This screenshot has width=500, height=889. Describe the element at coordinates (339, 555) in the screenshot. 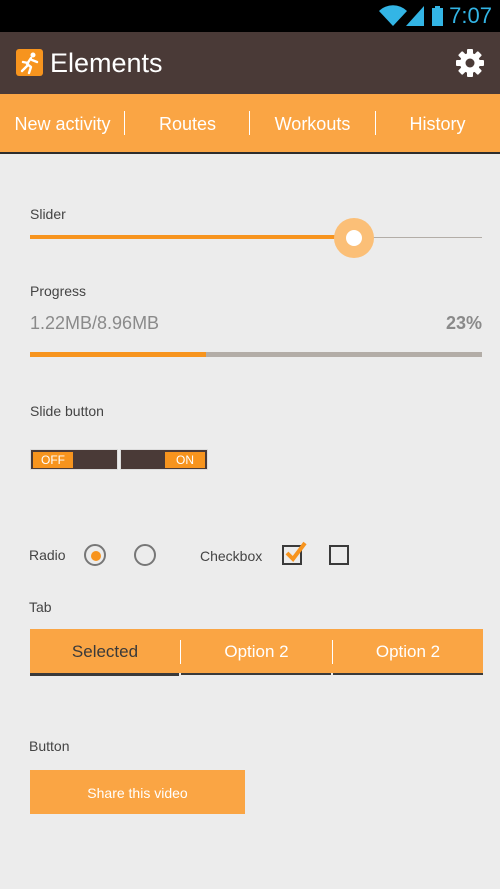

I see `checkbox-unchecked` at that location.